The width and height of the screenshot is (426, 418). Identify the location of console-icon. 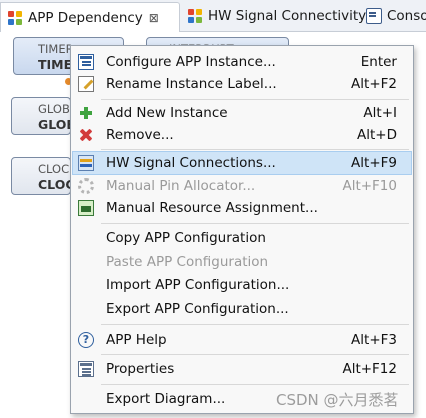
(374, 16).